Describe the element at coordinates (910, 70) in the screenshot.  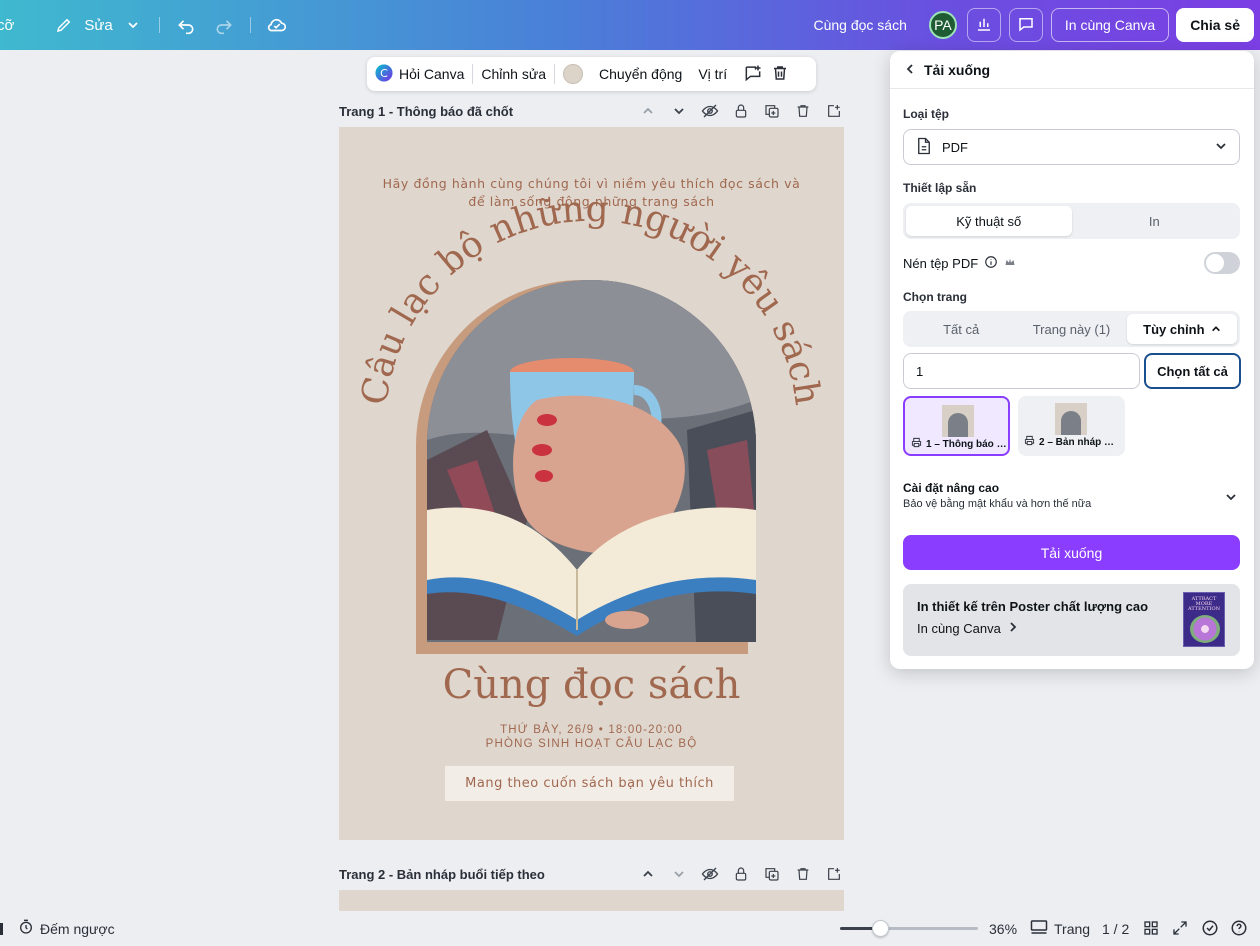
I see `back-chevron-icon` at that location.